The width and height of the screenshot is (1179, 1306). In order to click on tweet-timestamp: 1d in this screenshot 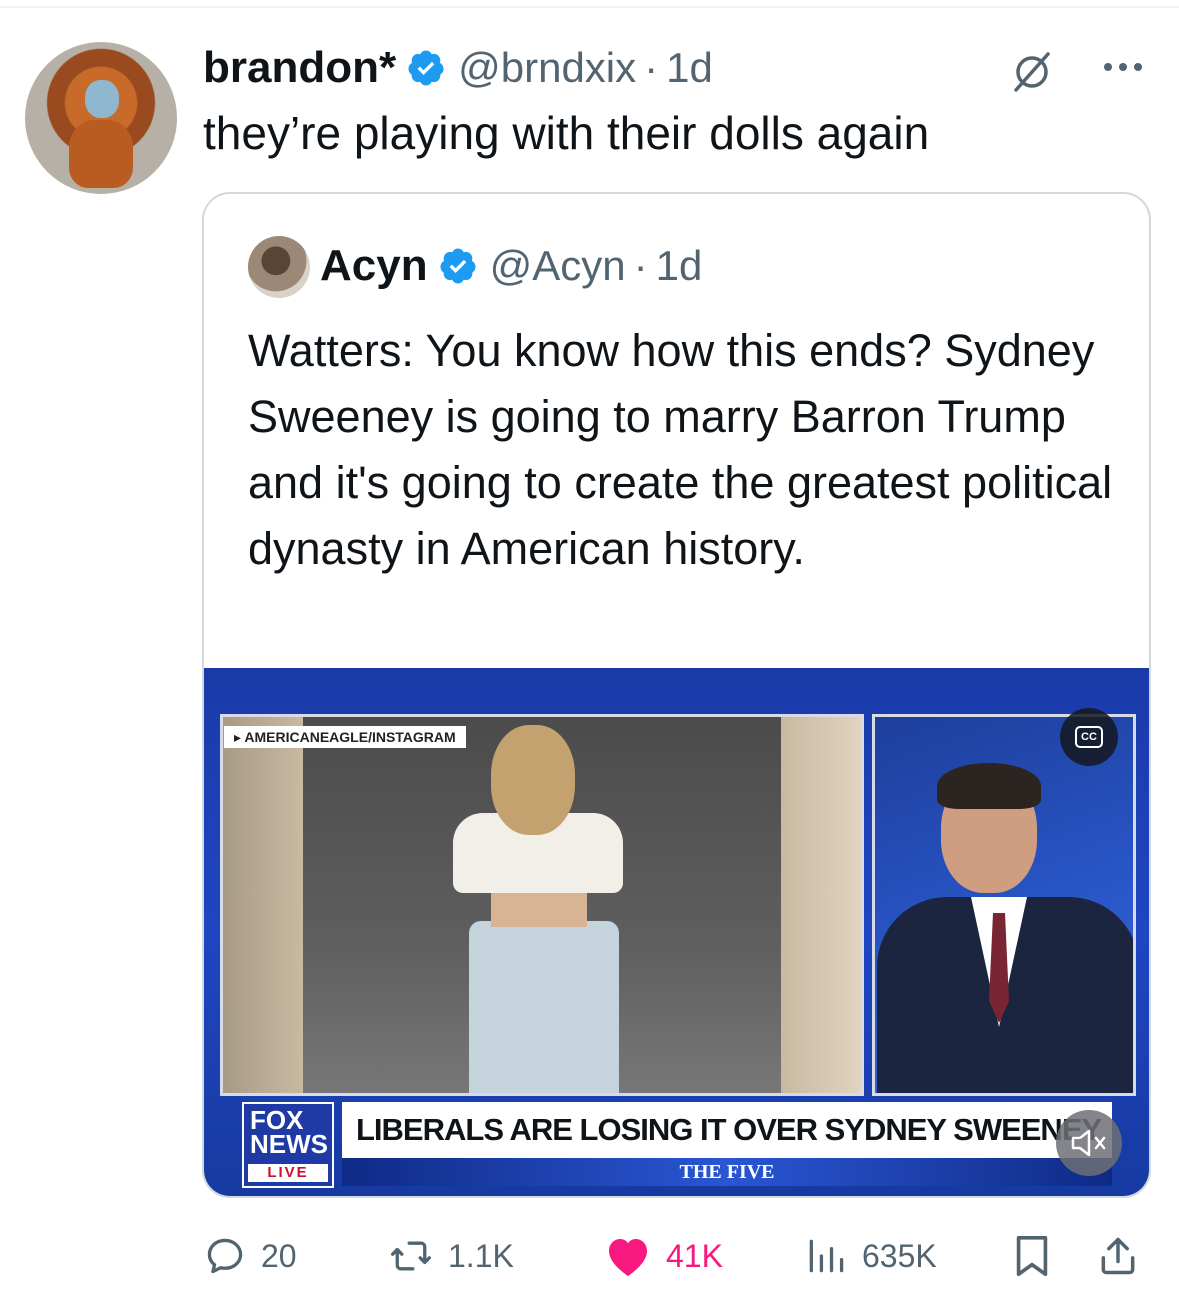, I will do `click(689, 68)`.